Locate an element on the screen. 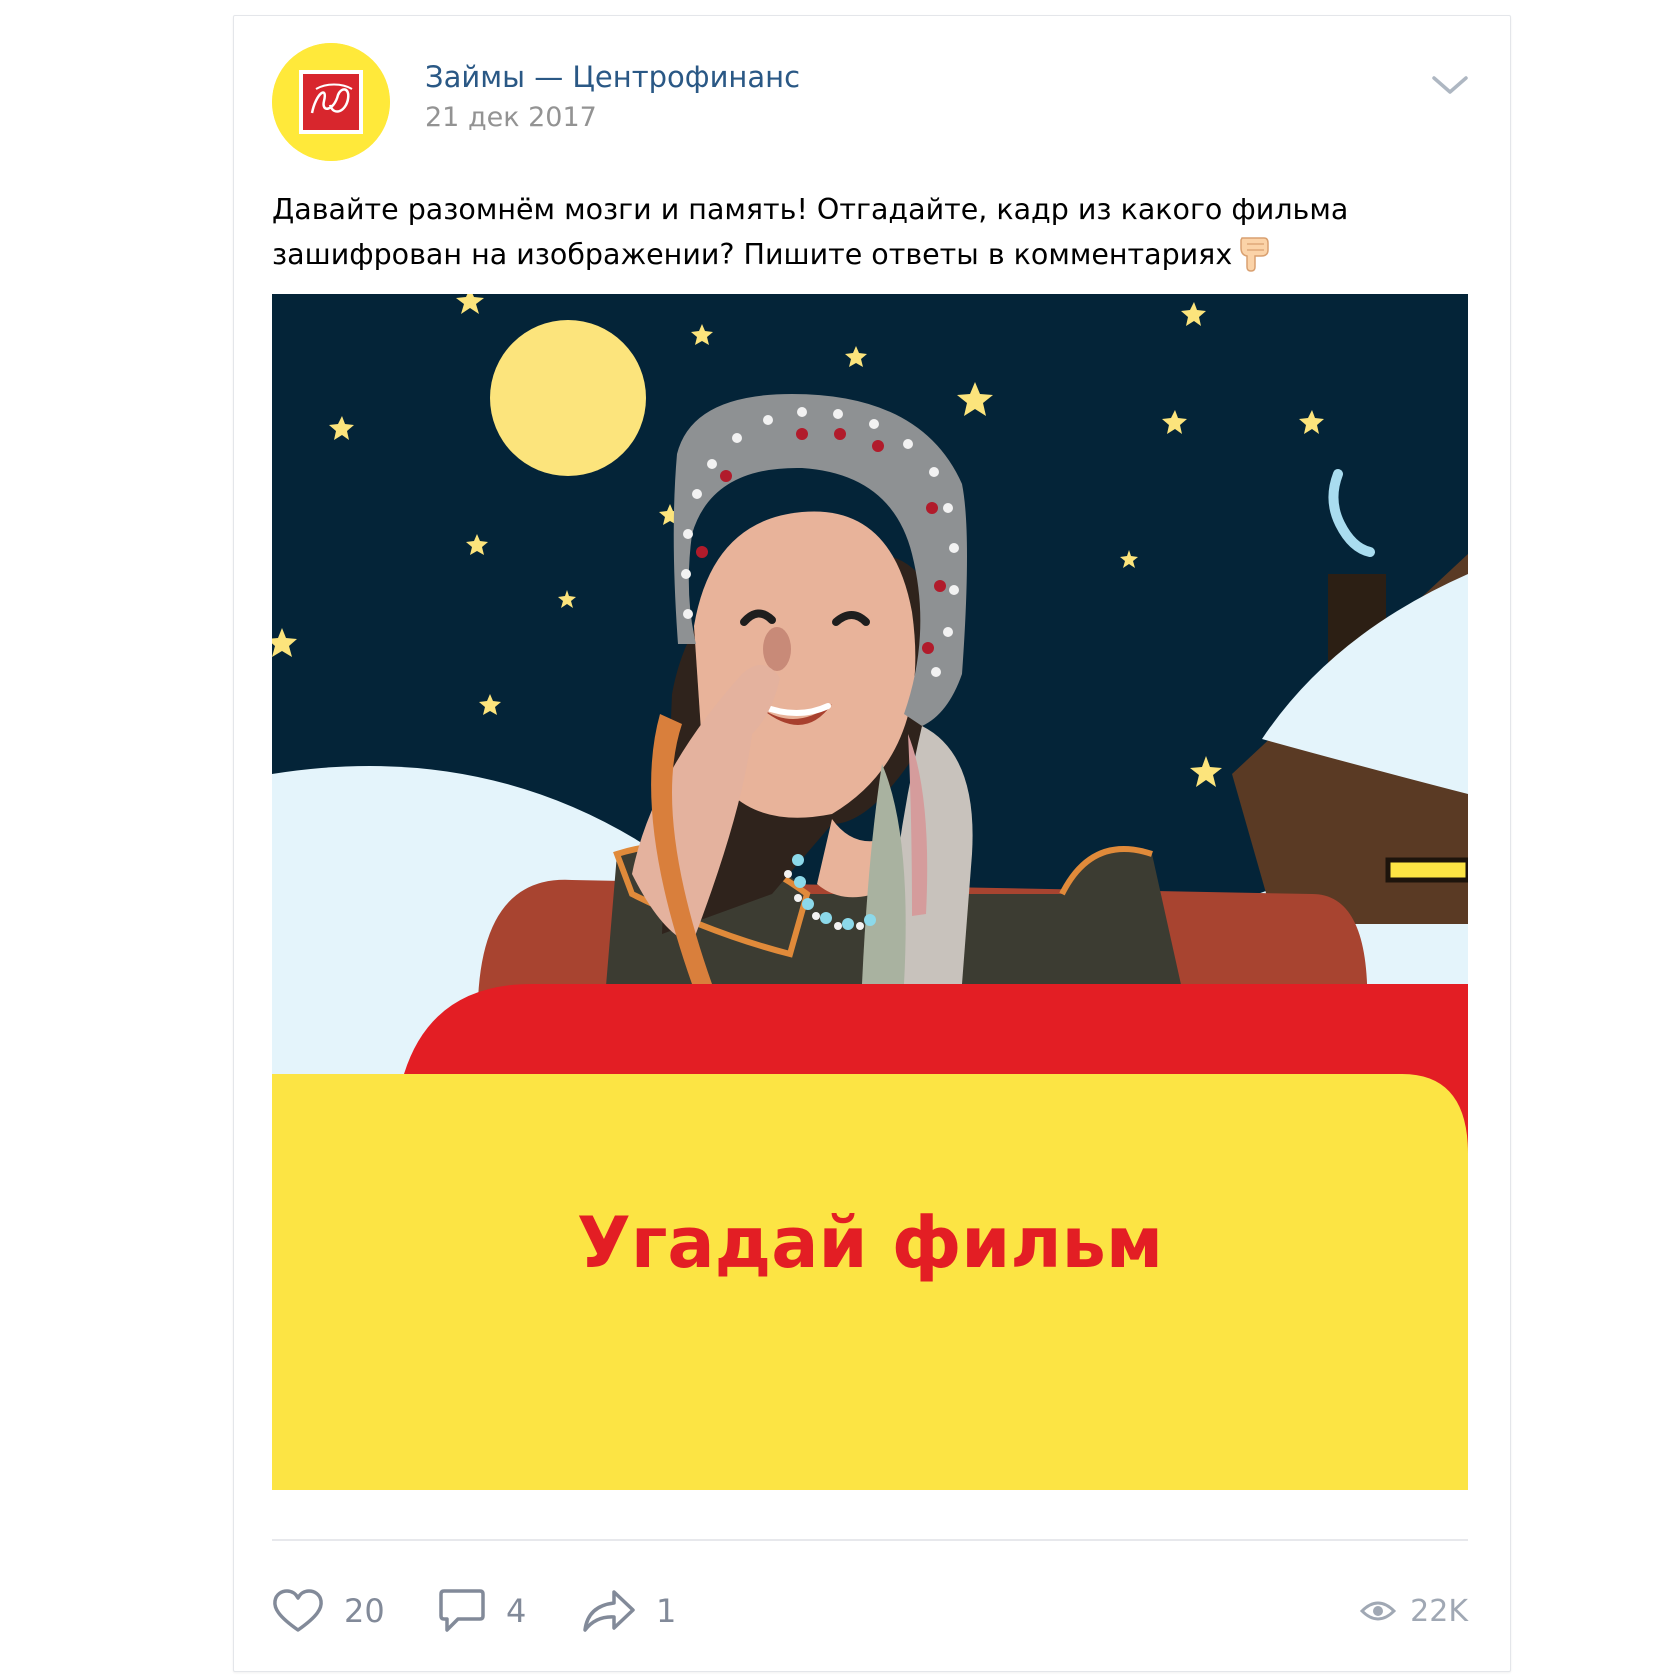 This screenshot has height=1680, width=1680. views-counter: 22K is located at coordinates (1414, 1611).